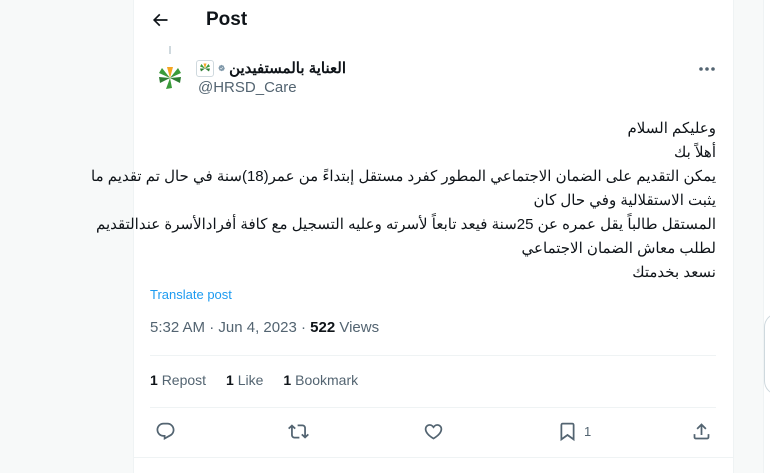 The height and width of the screenshot is (473, 770). I want to click on more-button, so click(707, 69).